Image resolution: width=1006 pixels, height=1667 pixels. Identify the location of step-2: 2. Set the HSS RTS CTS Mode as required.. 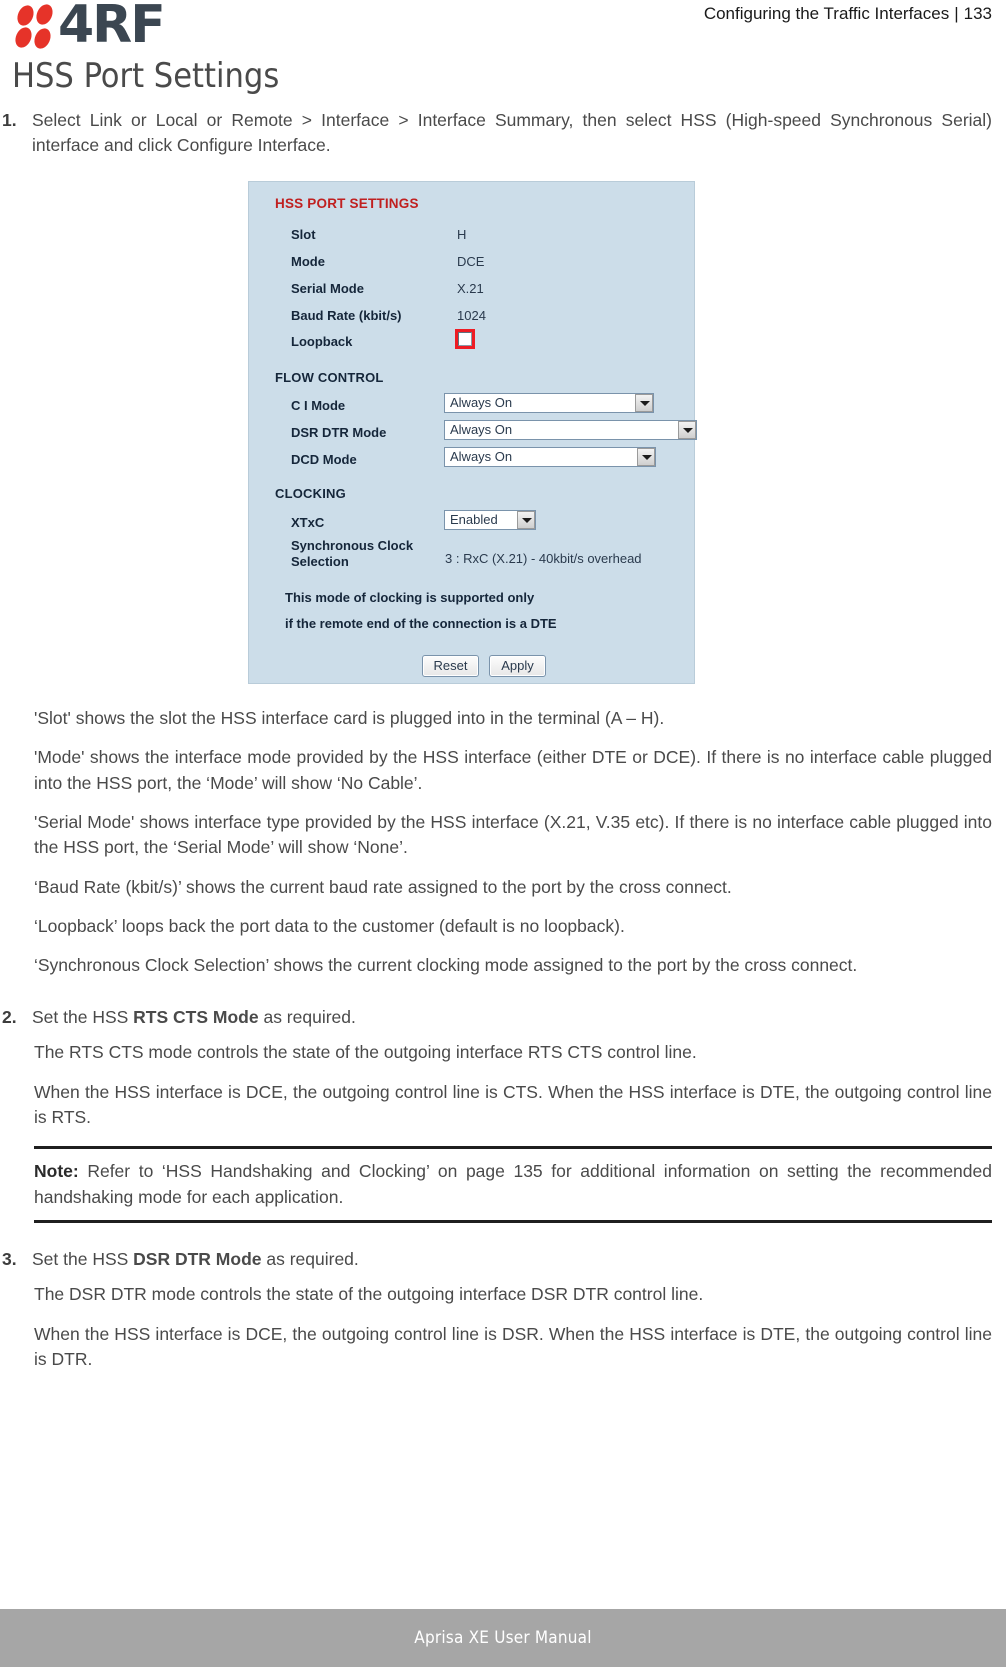
(503, 1017).